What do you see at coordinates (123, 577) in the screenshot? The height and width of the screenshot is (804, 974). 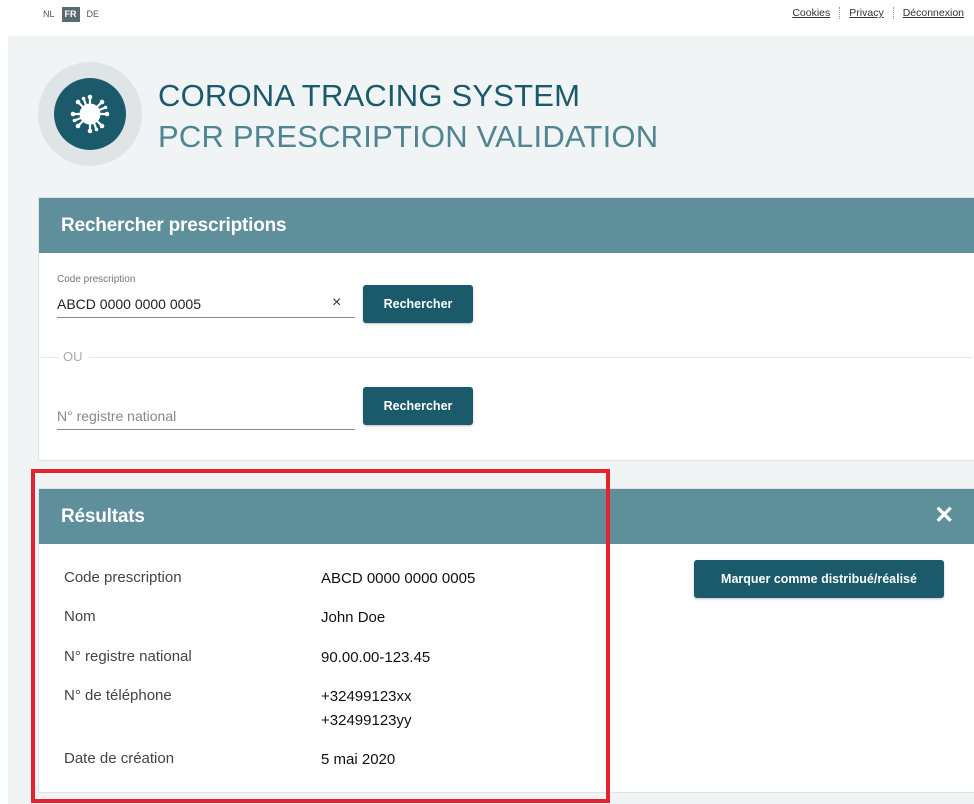 I see `result-label-code: Code prescription` at bounding box center [123, 577].